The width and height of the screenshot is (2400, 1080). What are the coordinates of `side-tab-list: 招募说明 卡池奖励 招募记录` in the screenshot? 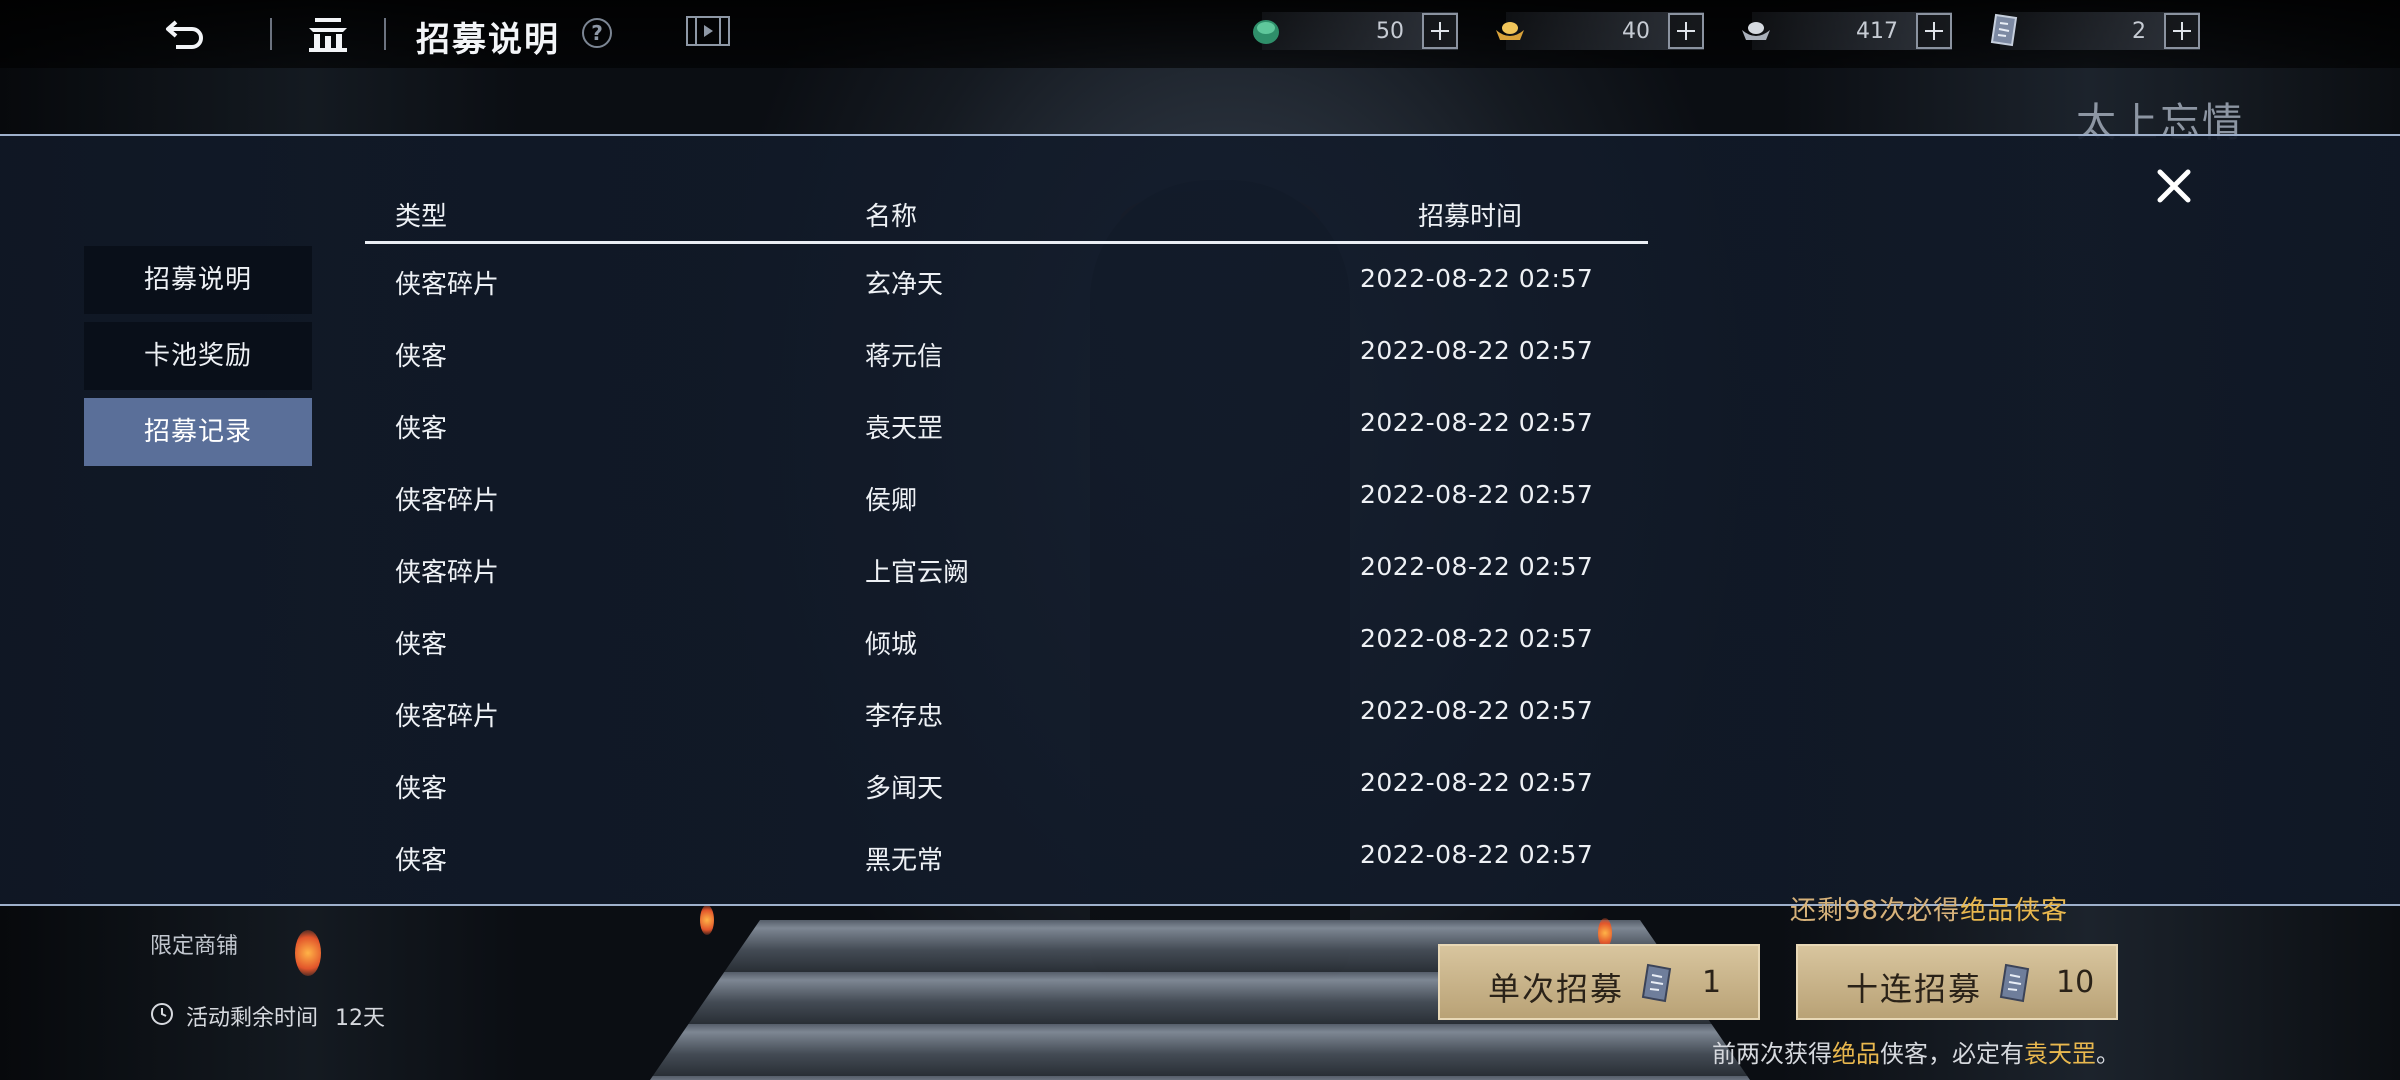 It's located at (198, 360).